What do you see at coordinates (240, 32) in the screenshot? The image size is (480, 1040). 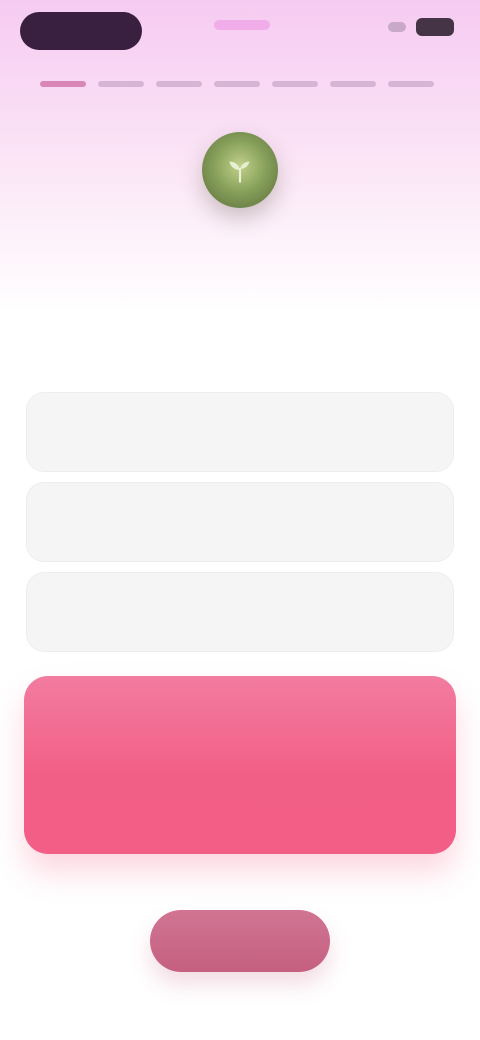 I see `status-bar` at bounding box center [240, 32].